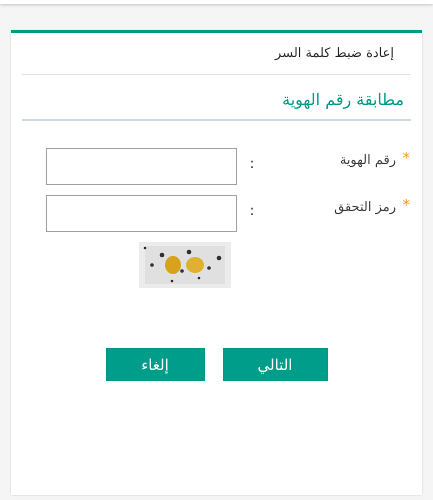 Image resolution: width=433 pixels, height=500 pixels. What do you see at coordinates (155, 364) in the screenshot?
I see `action-button: إلغاء` at bounding box center [155, 364].